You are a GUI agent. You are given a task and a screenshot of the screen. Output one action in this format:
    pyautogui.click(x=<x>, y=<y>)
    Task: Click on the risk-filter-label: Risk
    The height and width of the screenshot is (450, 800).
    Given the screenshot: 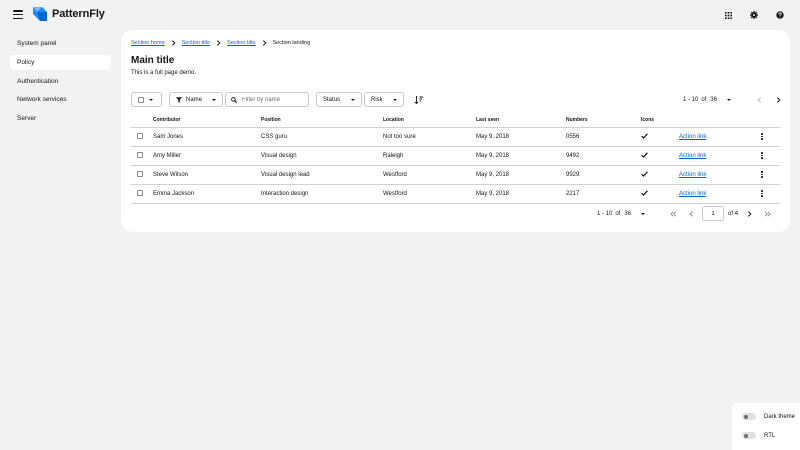 What is the action you would take?
    pyautogui.click(x=377, y=99)
    